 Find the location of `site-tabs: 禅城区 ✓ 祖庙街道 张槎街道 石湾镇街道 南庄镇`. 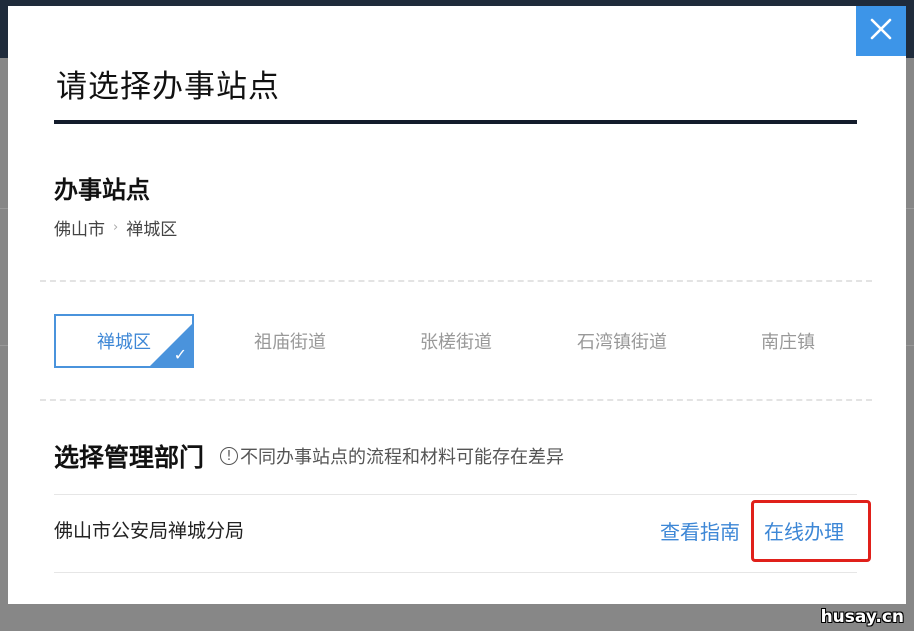

site-tabs: 禅城区 ✓ 祖庙街道 张槎街道 石湾镇街道 南庄镇 is located at coordinates (455, 341).